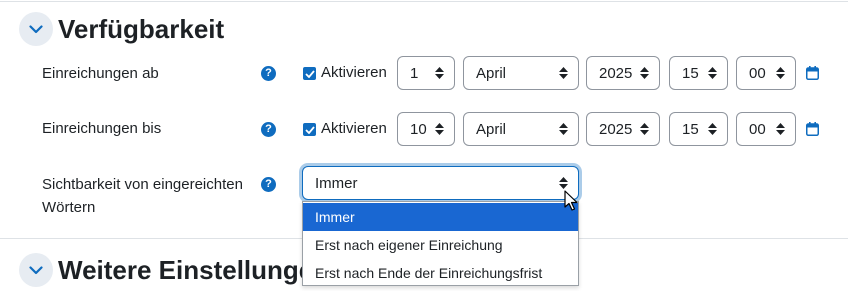 The width and height of the screenshot is (848, 291). Describe the element at coordinates (571, 200) in the screenshot. I see `mouse-pointer-icon` at that location.